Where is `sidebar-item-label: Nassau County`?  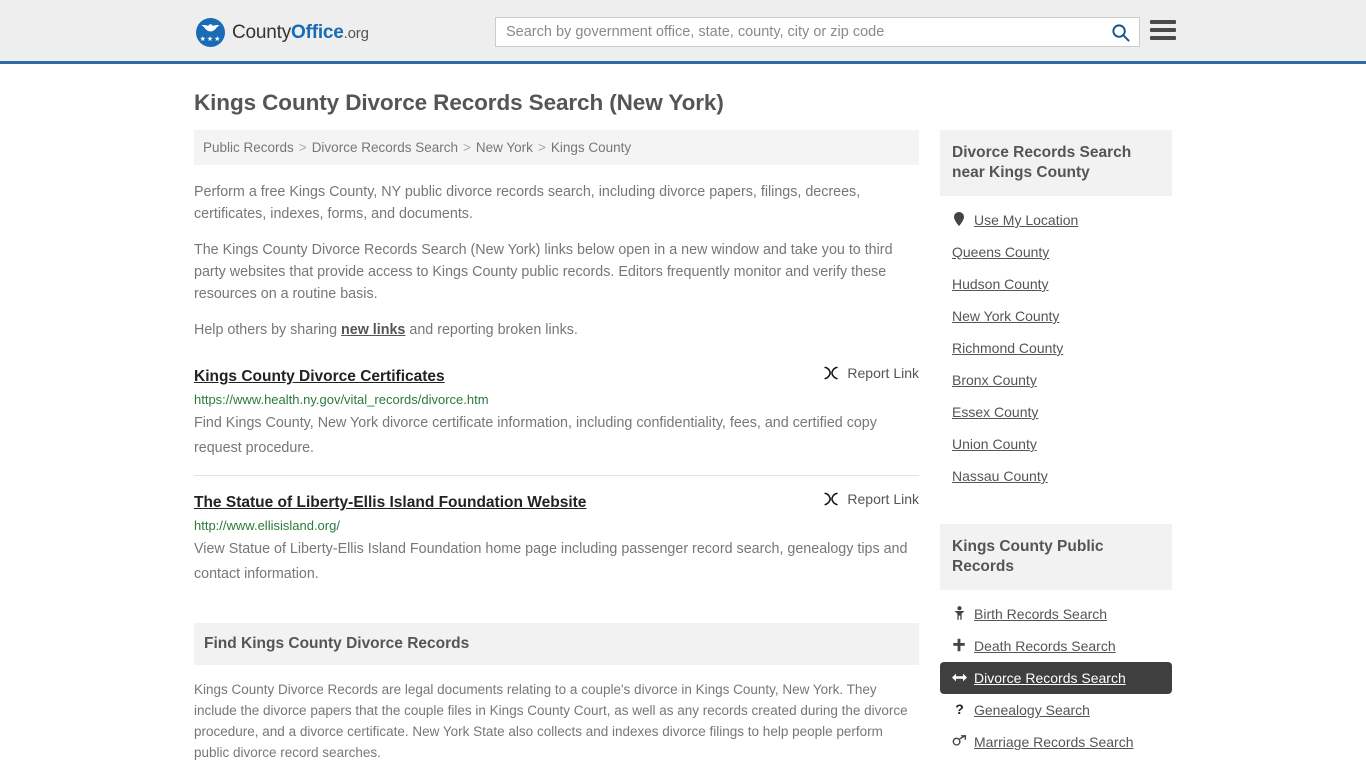
sidebar-item-label: Nassau County is located at coordinates (1000, 476).